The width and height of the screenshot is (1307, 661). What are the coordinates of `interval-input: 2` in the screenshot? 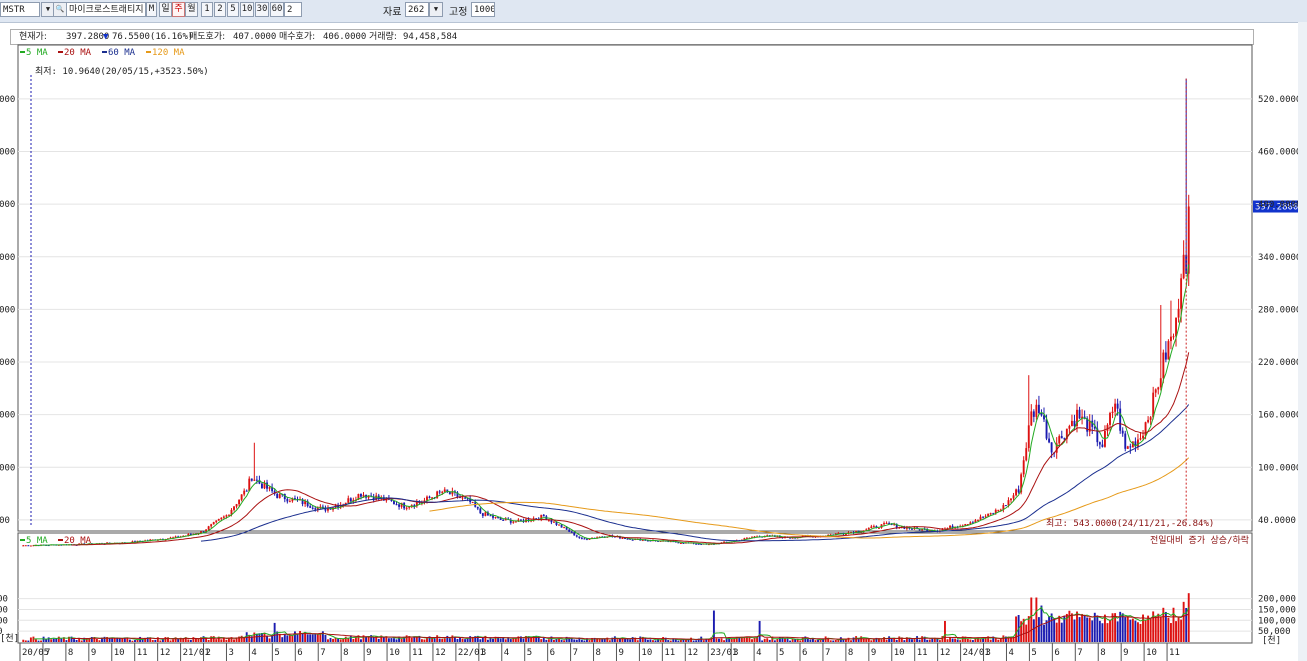 It's located at (293, 9).